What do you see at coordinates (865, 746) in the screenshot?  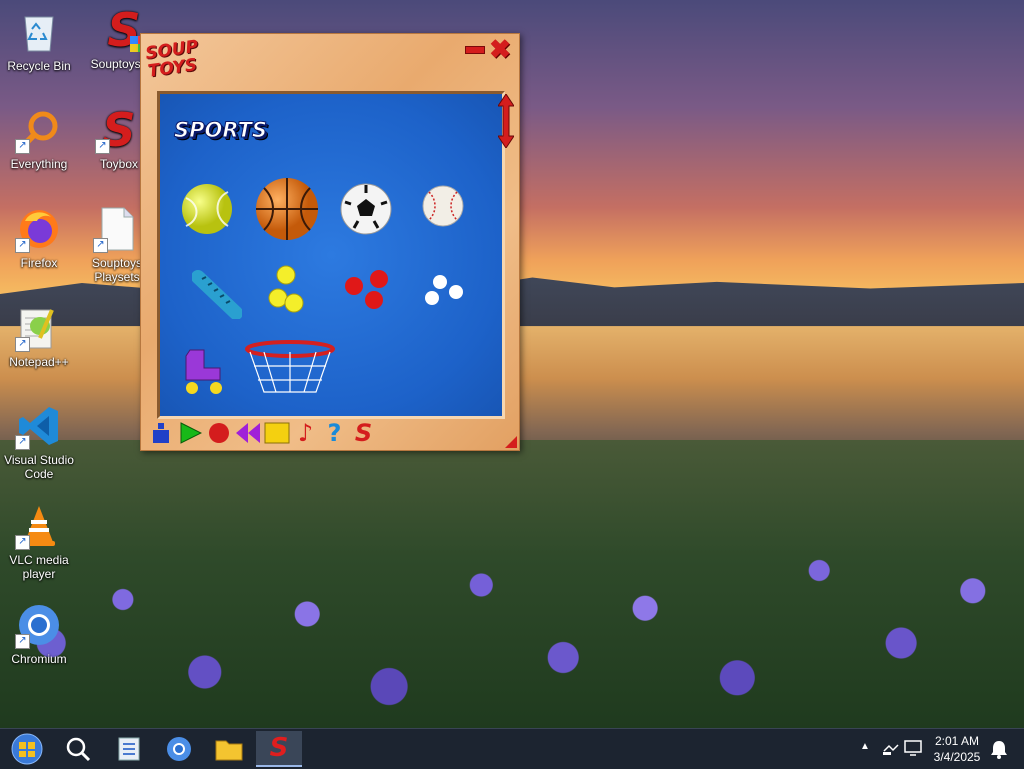 I see `show-hidden-icons-chevron-icon: ▲` at bounding box center [865, 746].